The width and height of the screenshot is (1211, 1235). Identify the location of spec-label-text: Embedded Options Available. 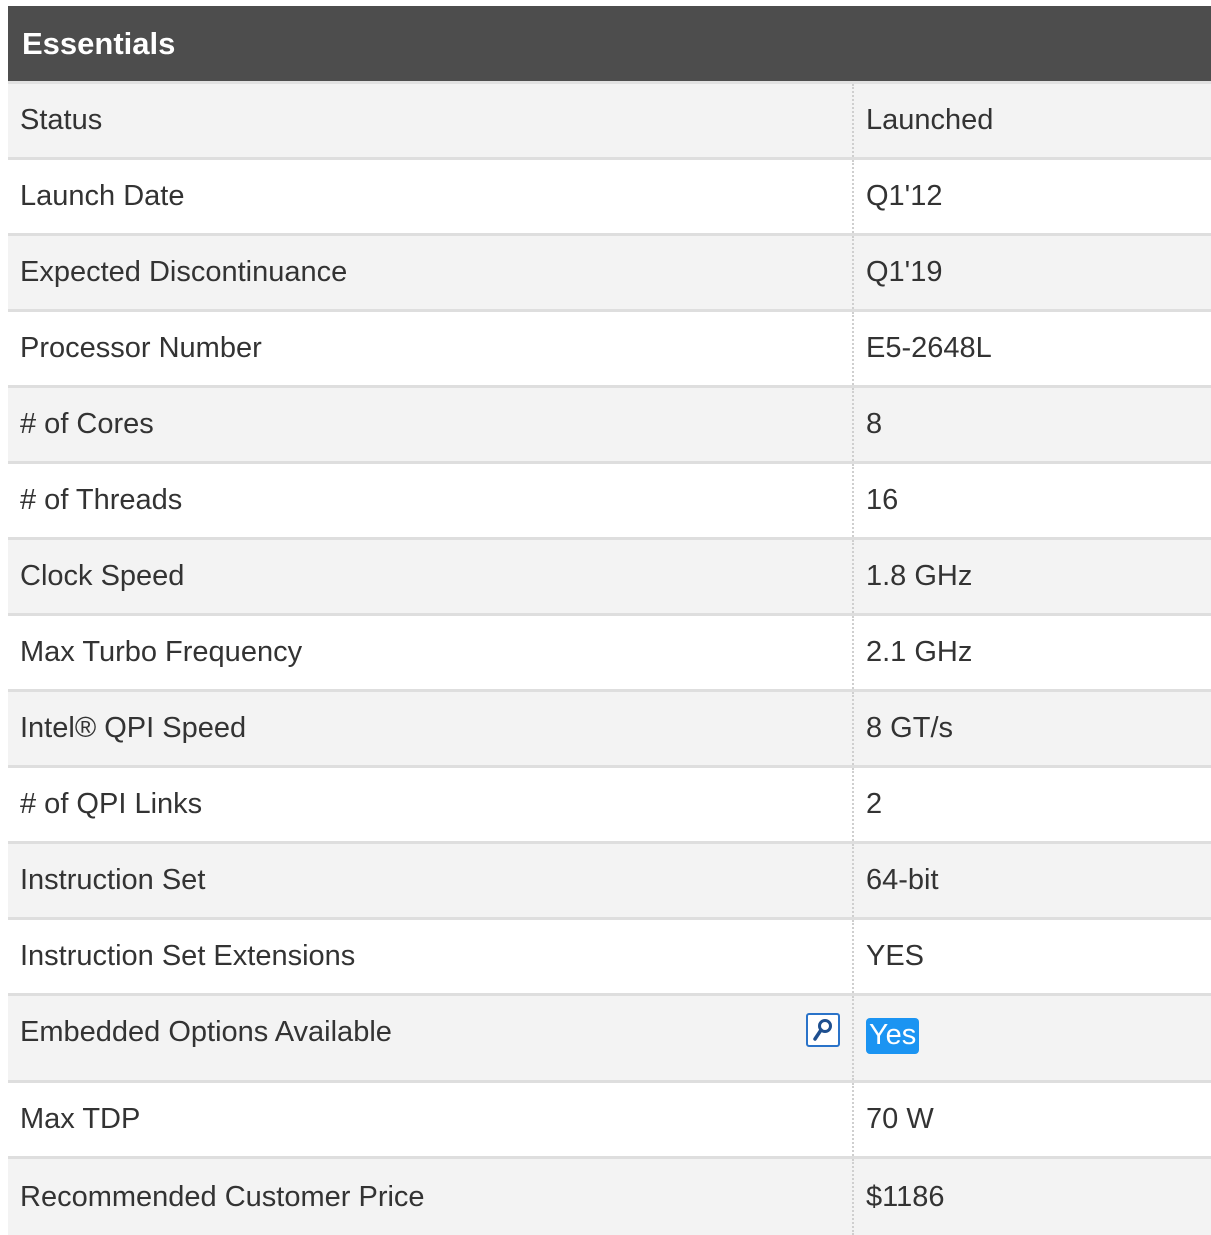
(206, 1032).